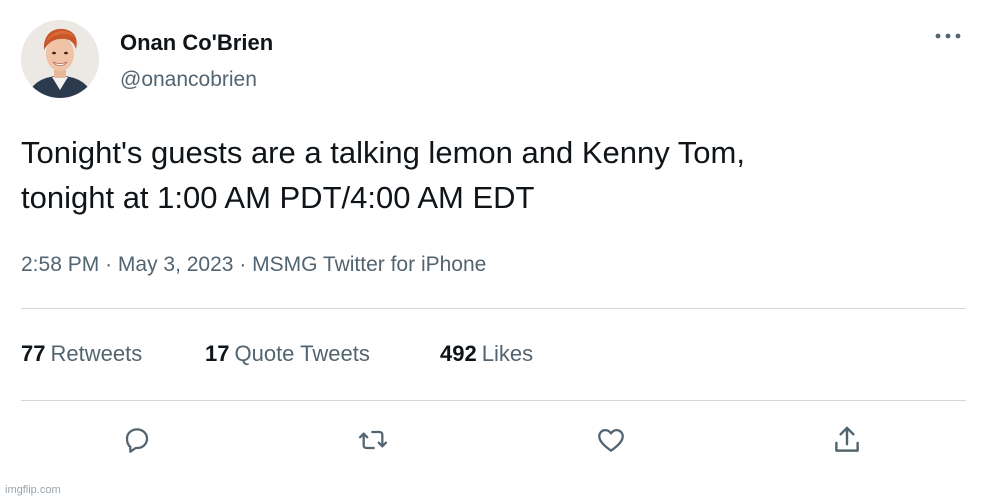  I want to click on likes-count: 492, so click(458, 353).